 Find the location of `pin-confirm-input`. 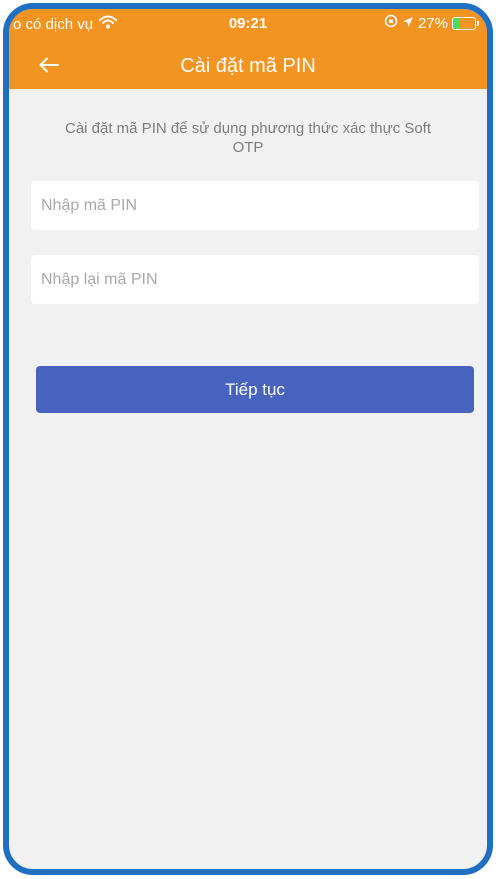

pin-confirm-input is located at coordinates (255, 279).